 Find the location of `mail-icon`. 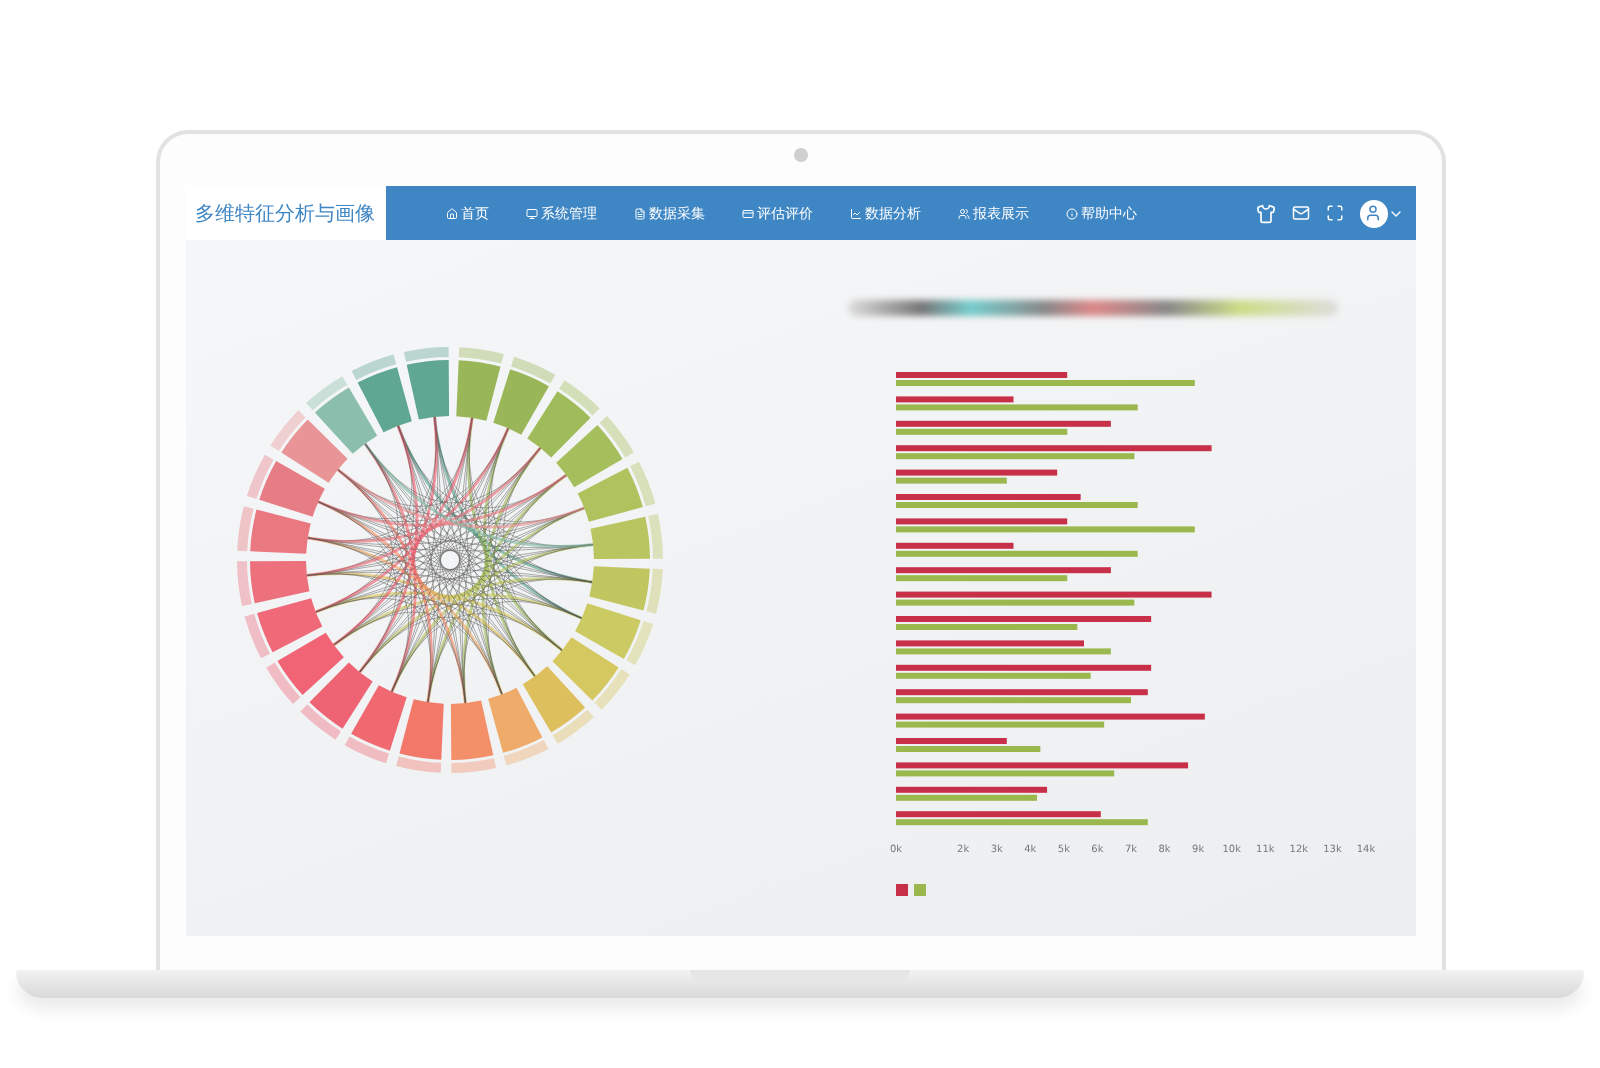

mail-icon is located at coordinates (1300, 213).